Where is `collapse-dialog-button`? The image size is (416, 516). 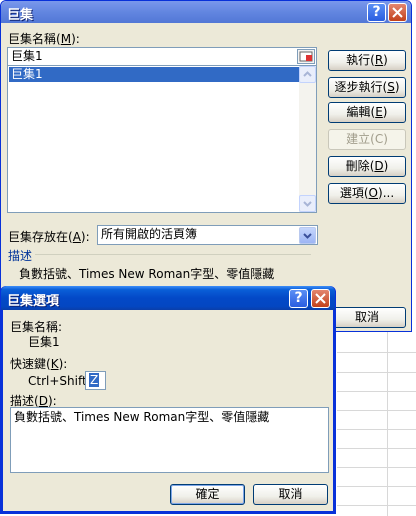
collapse-dialog-button is located at coordinates (306, 56).